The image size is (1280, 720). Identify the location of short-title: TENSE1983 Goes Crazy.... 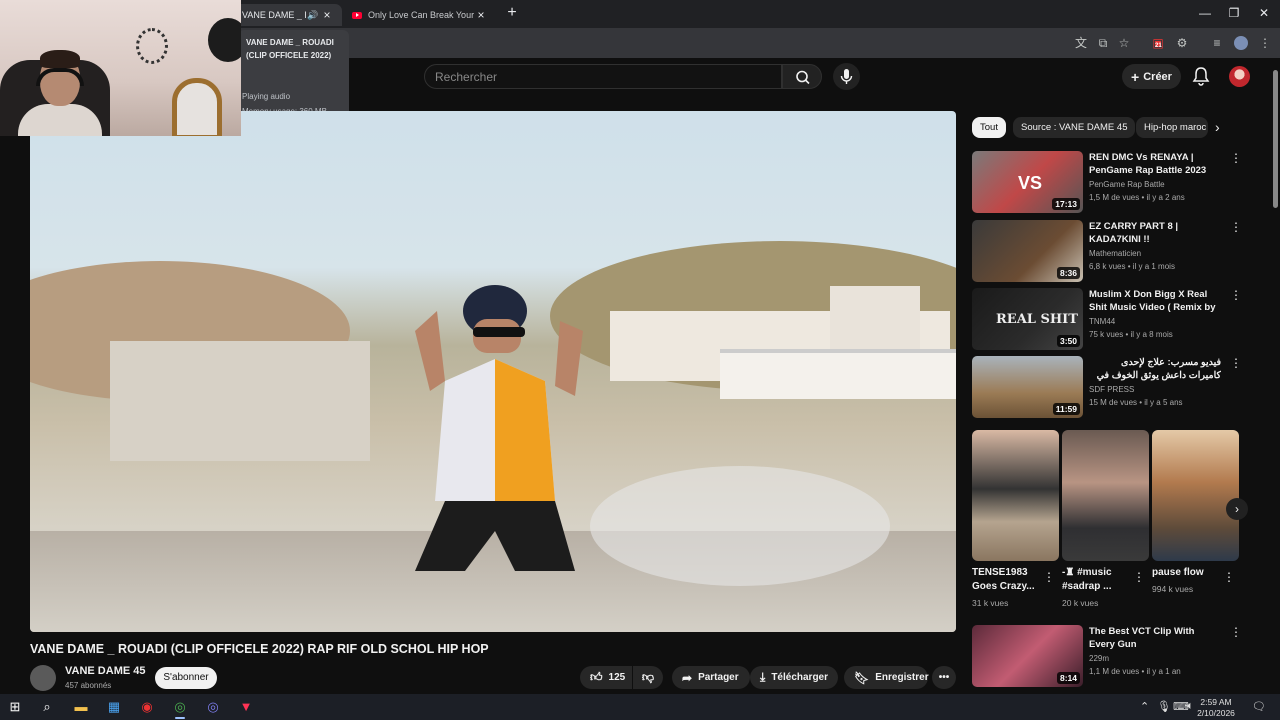
(1008, 580).